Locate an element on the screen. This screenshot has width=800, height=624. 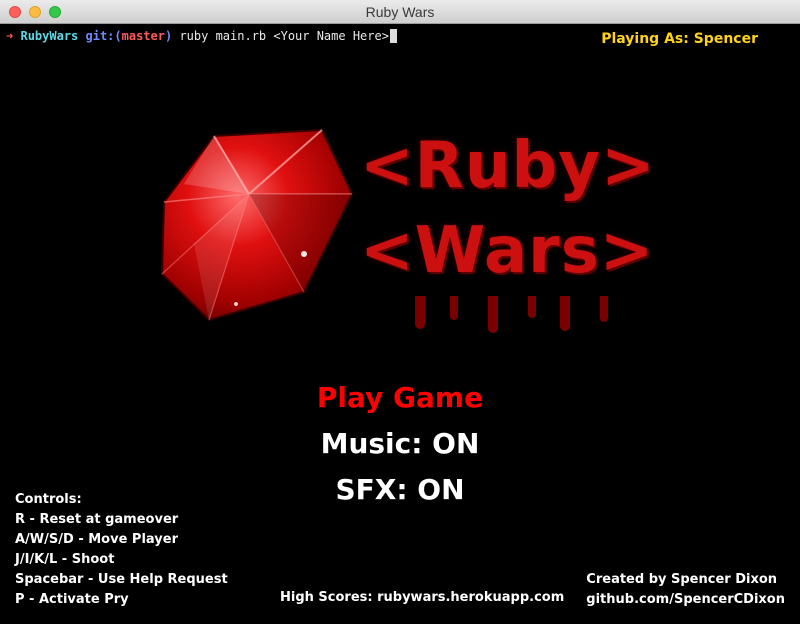
prompt-command: ruby main.rb <Your Name Here> is located at coordinates (280, 36).